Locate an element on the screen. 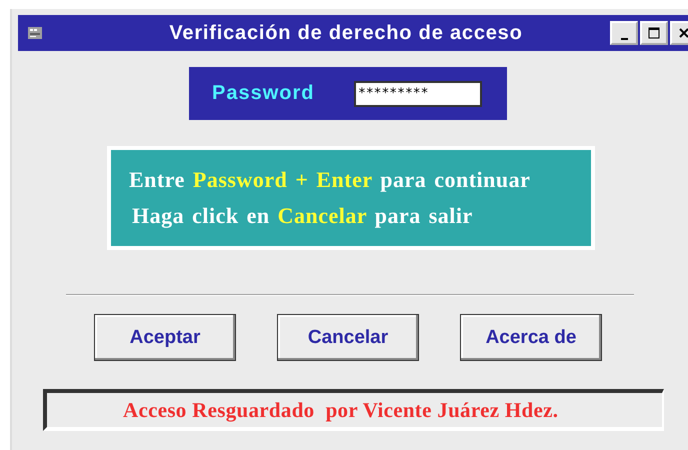  dialog-button: Acerca de is located at coordinates (531, 337).